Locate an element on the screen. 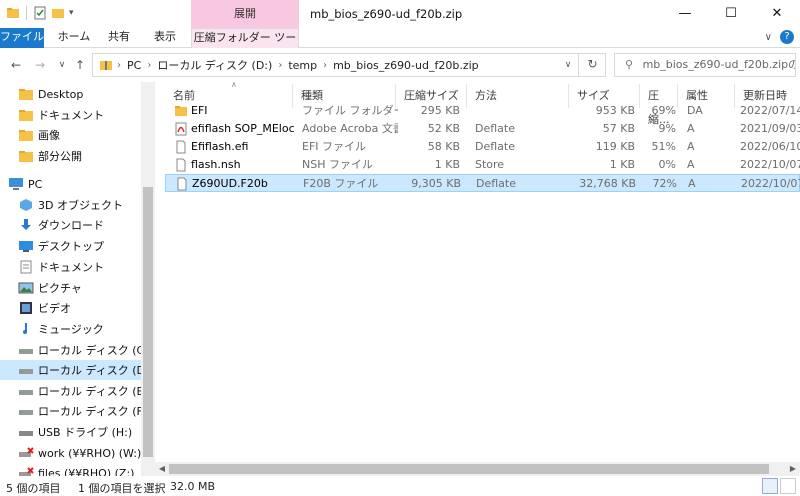 The image size is (800, 496). title-bar: ▾ 展開 mb_bios_z690-ud_f20b.zip — ☐ ✕ is located at coordinates (400, 14).